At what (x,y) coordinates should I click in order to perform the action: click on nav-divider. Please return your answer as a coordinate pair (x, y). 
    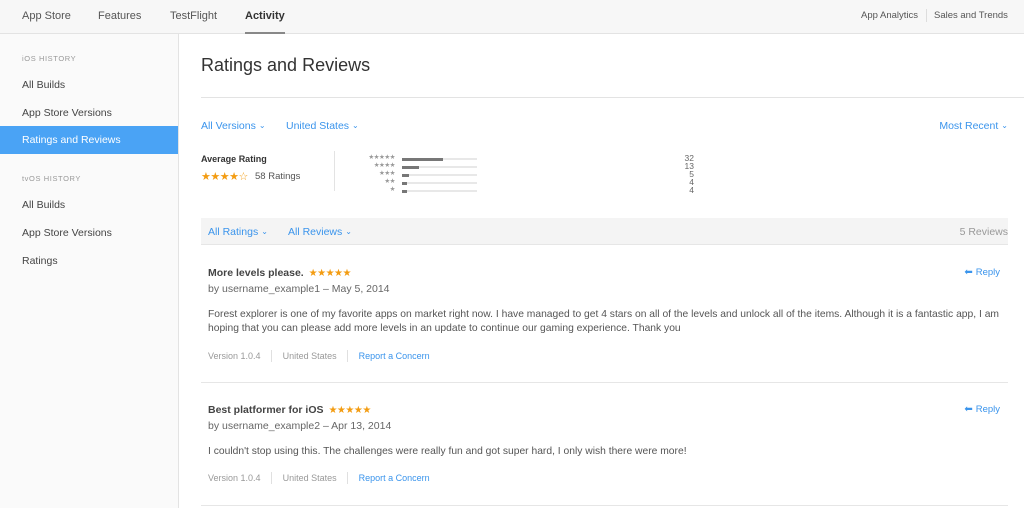
    Looking at the image, I should click on (926, 15).